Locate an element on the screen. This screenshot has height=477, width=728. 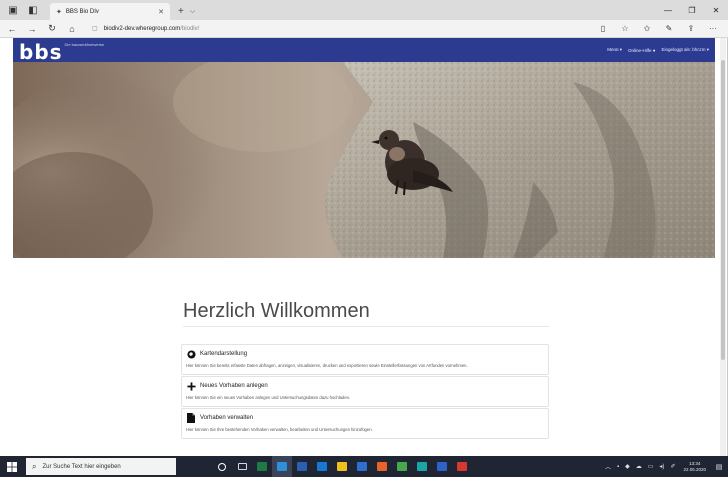
taskbar-app-edge is located at coordinates (282, 466).